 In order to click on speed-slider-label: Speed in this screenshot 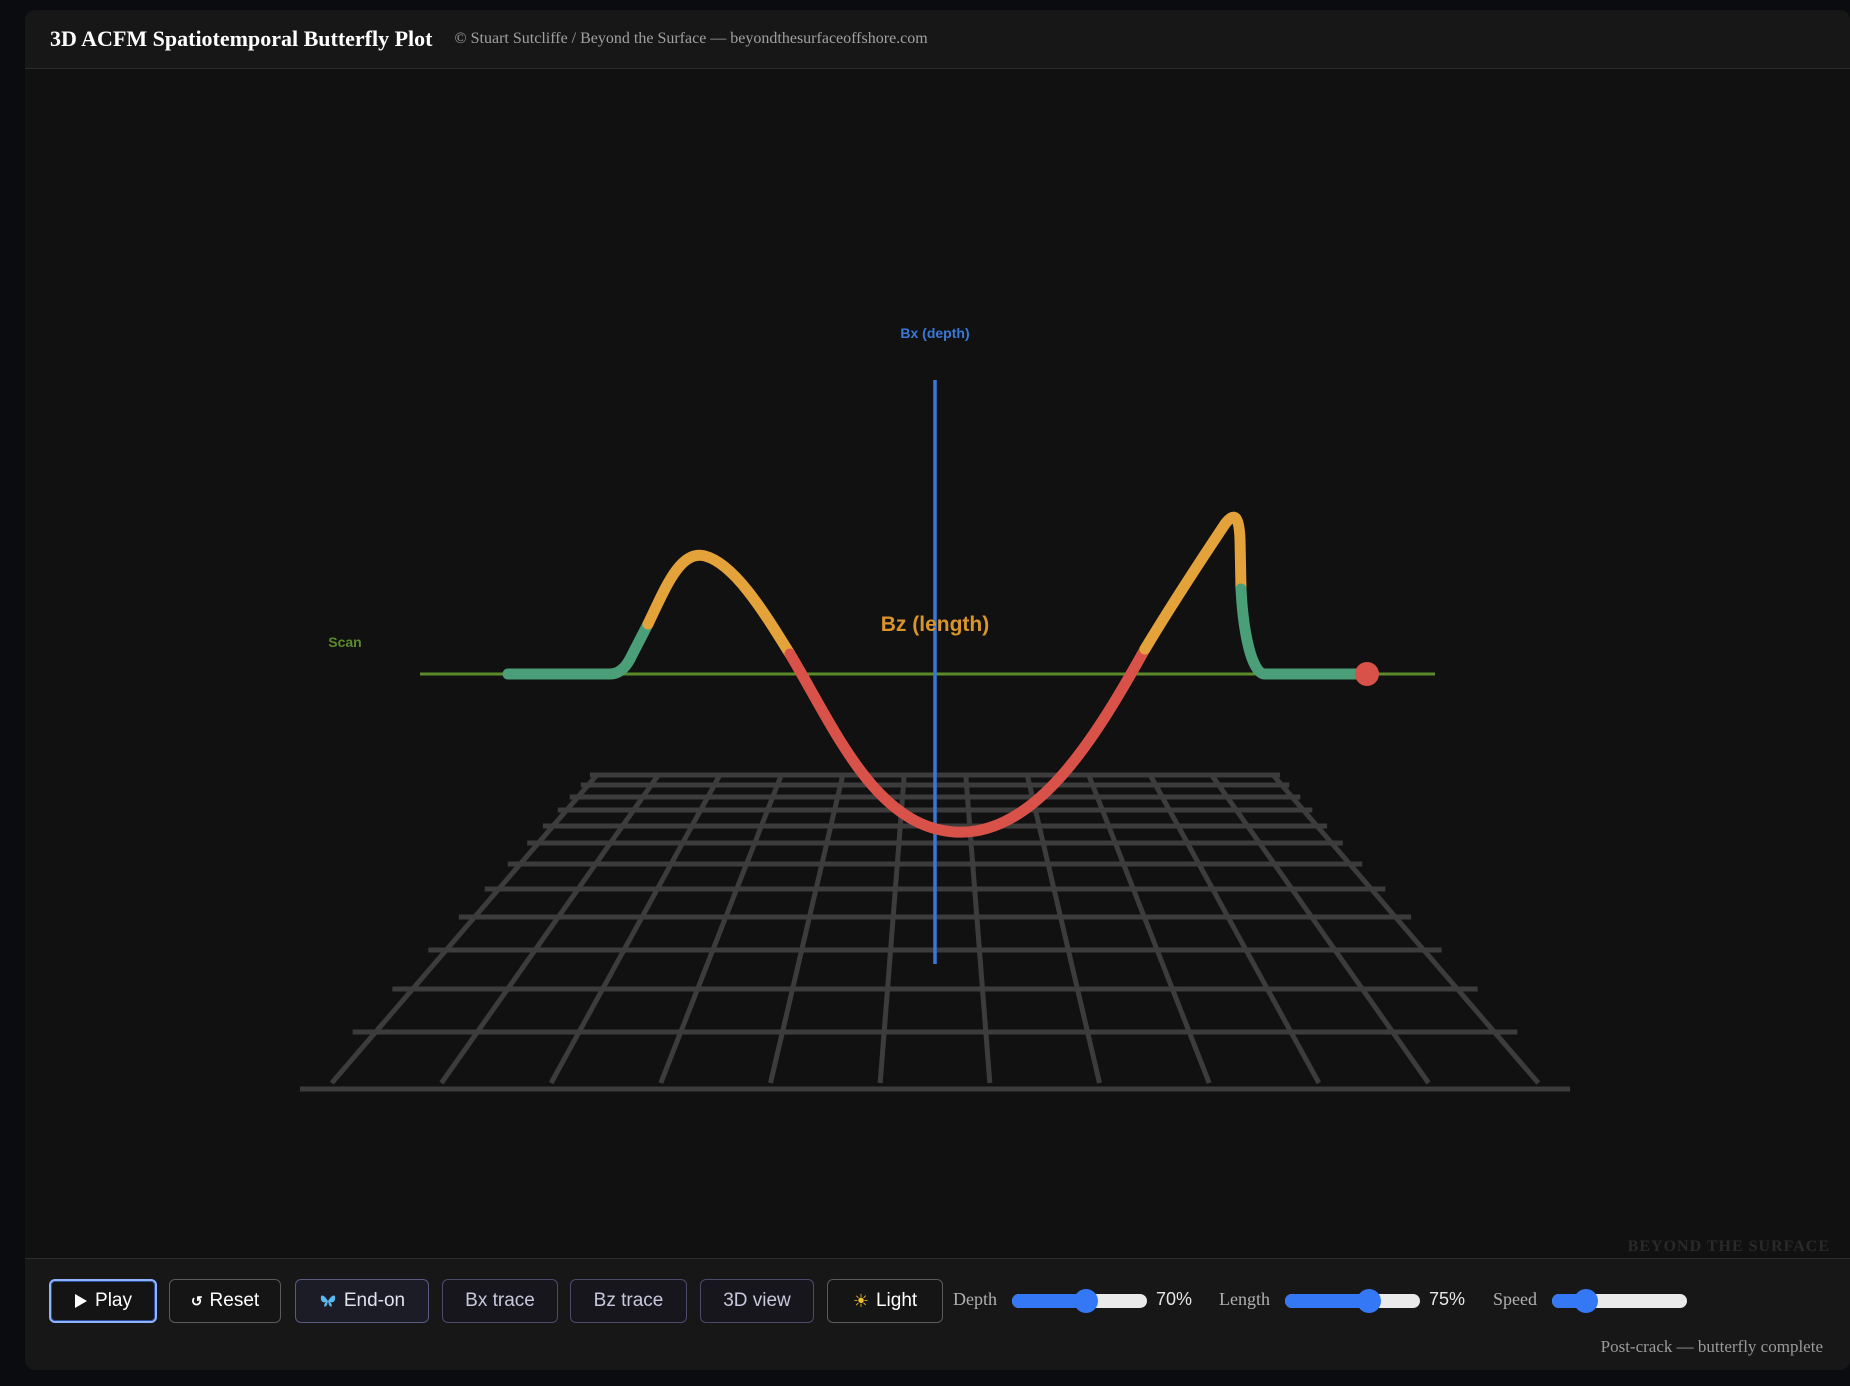, I will do `click(1515, 1299)`.